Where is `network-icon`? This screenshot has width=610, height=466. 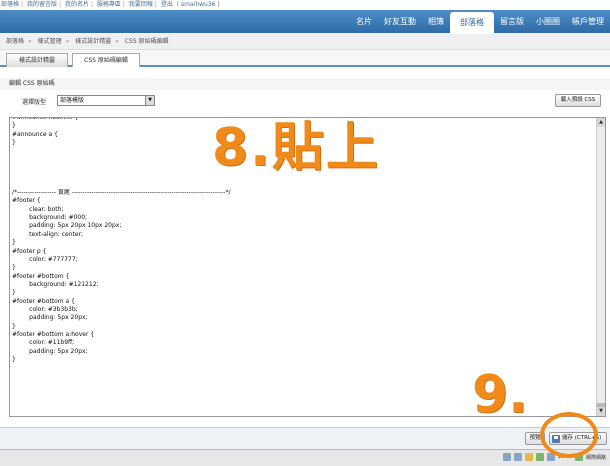
network-icon is located at coordinates (506, 457).